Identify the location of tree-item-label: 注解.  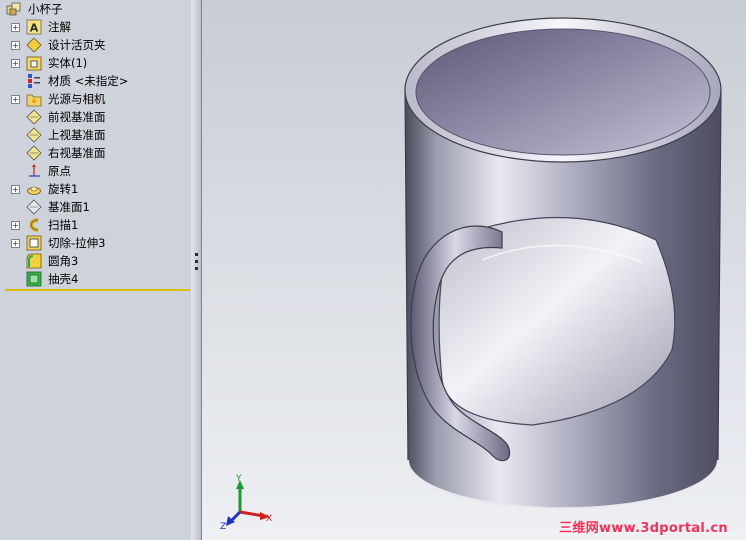
(59, 27).